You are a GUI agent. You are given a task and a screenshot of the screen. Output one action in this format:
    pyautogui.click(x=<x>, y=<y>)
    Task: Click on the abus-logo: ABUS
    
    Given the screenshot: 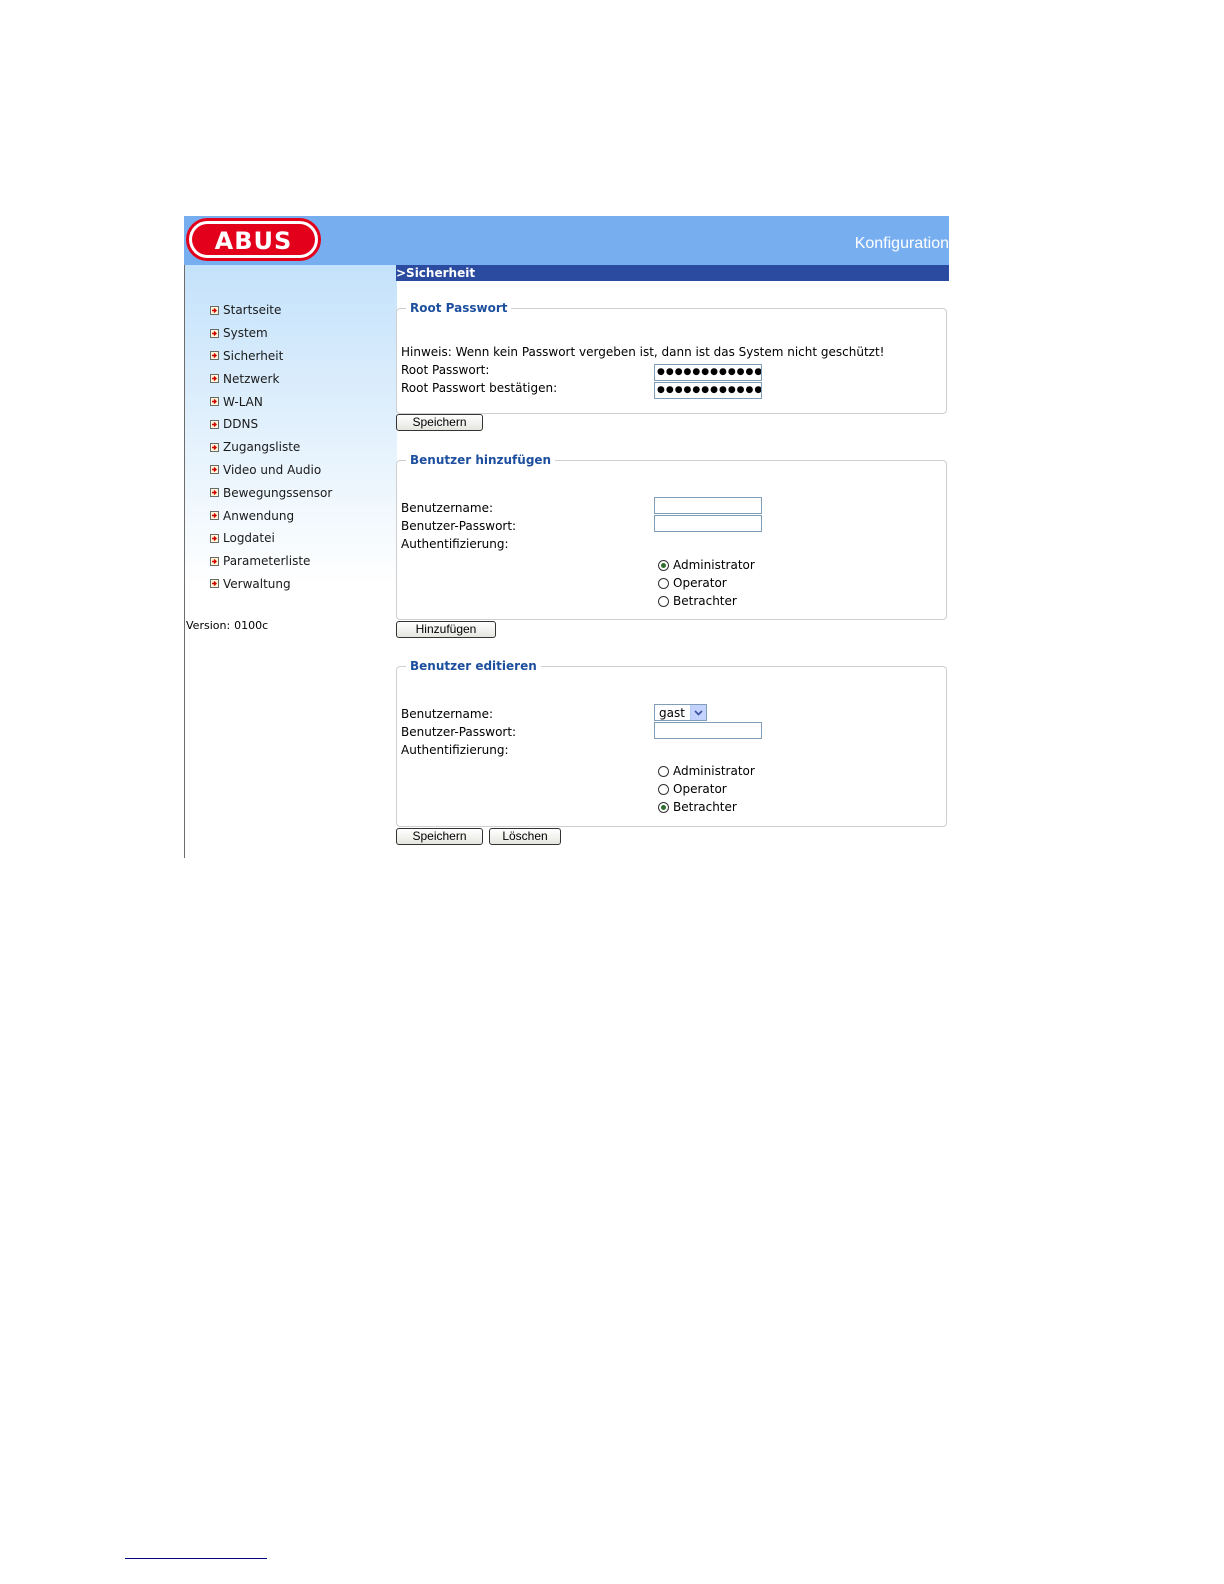 What is the action you would take?
    pyautogui.click(x=253, y=239)
    